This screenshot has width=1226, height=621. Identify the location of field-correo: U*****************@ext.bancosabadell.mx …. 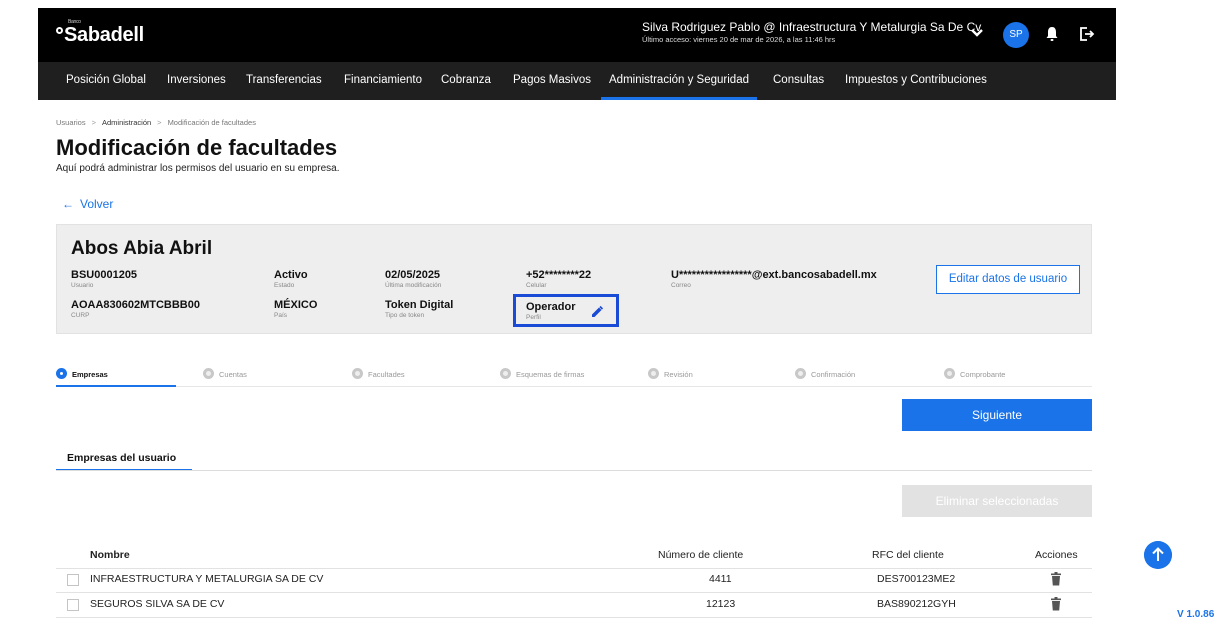
(774, 279).